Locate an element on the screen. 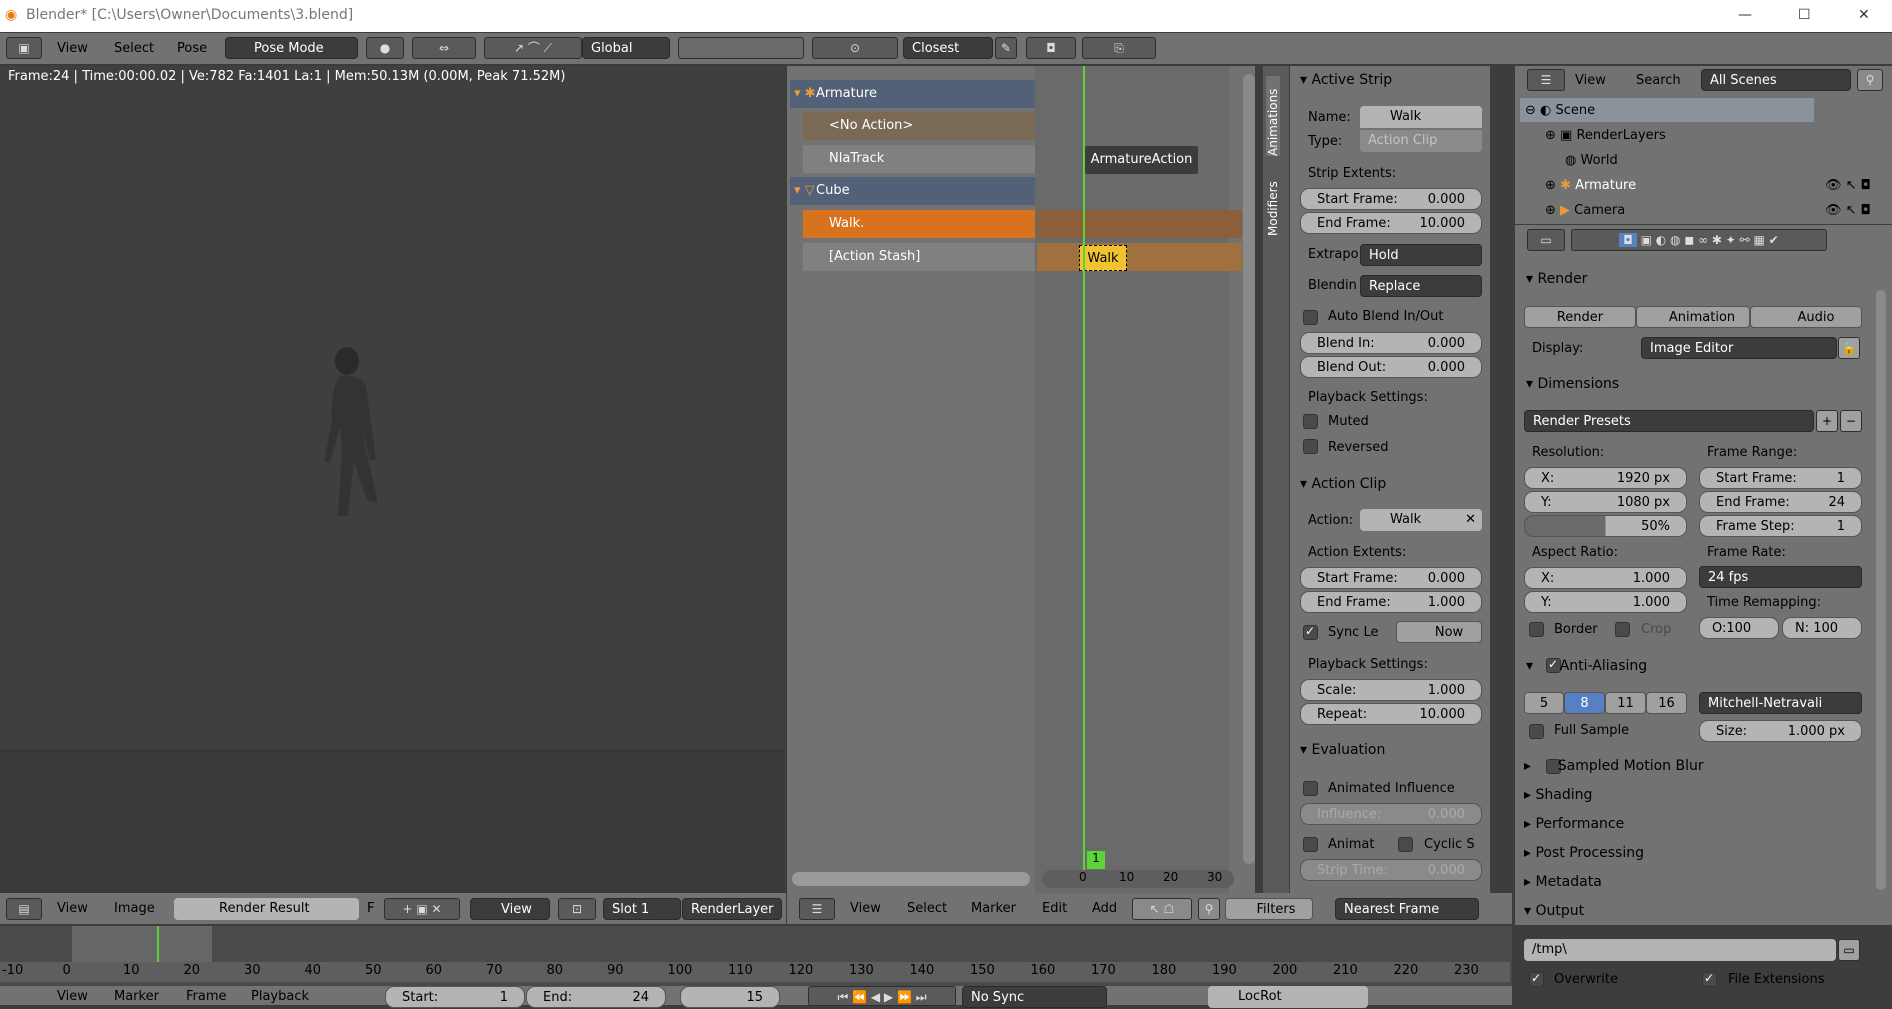  world-item: ◍ World is located at coordinates (1591, 161).